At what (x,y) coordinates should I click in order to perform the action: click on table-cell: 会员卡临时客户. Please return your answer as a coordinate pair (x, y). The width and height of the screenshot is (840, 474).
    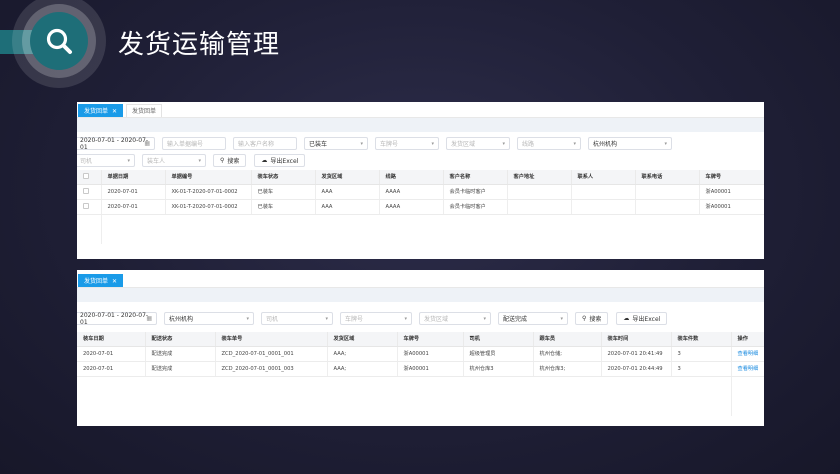
    Looking at the image, I should click on (475, 207).